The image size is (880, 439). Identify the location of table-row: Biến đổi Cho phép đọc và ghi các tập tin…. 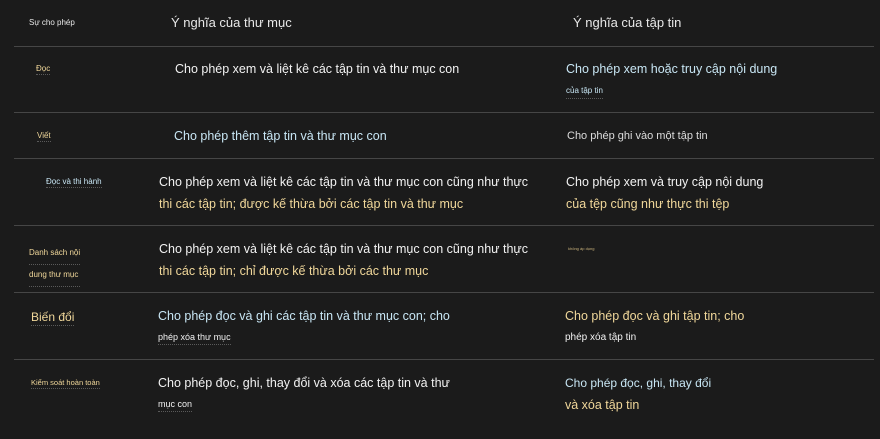
(444, 326).